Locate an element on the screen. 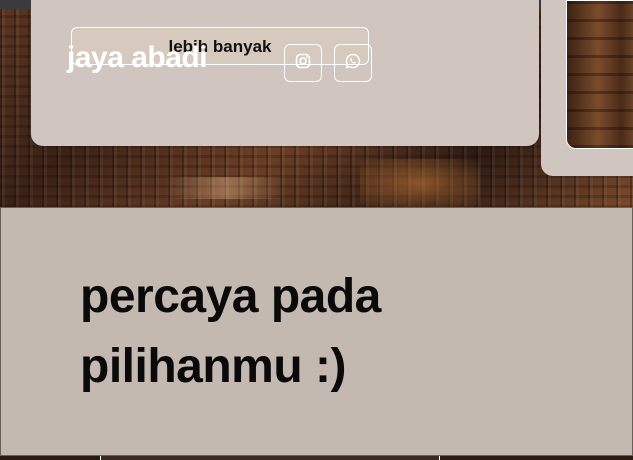 This screenshot has height=460, width=633. headline-line-1: percaya pada is located at coordinates (230, 296).